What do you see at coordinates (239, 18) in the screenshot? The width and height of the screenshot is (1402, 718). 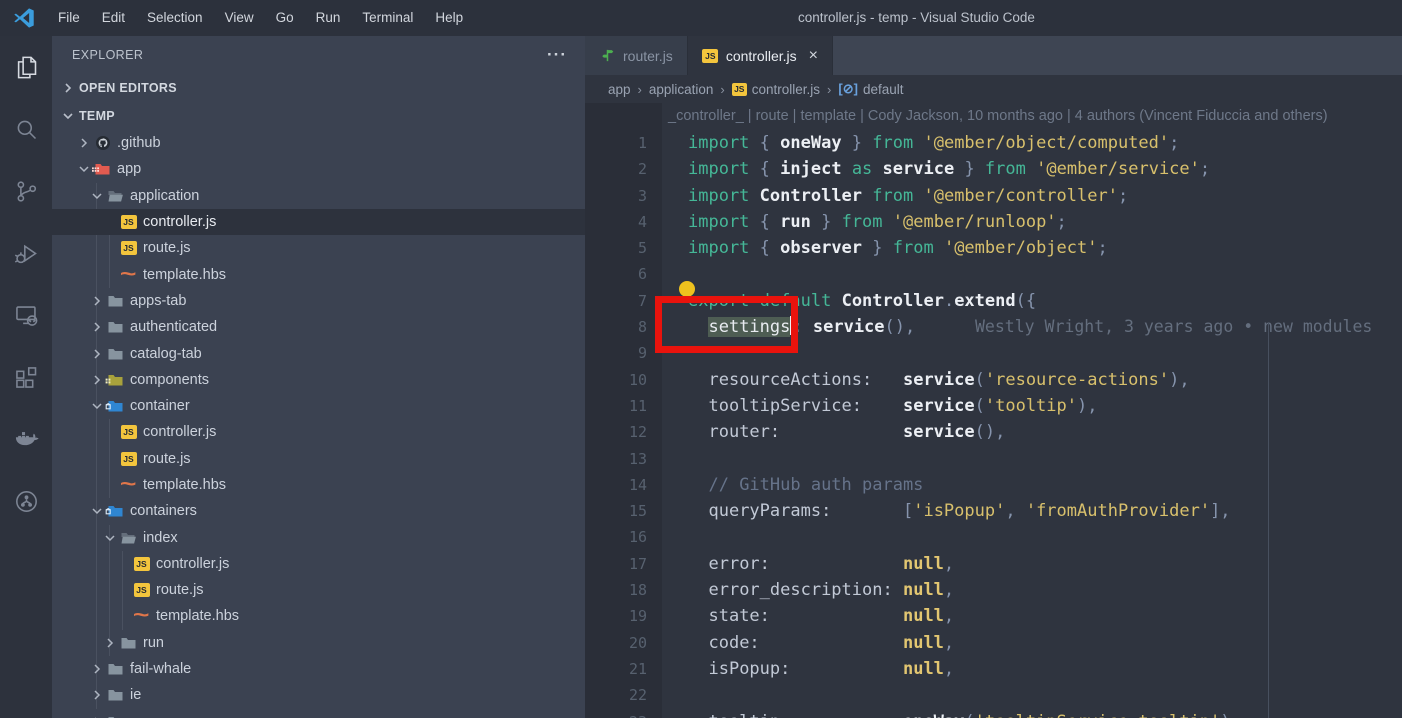 I see `menu-view: View` at bounding box center [239, 18].